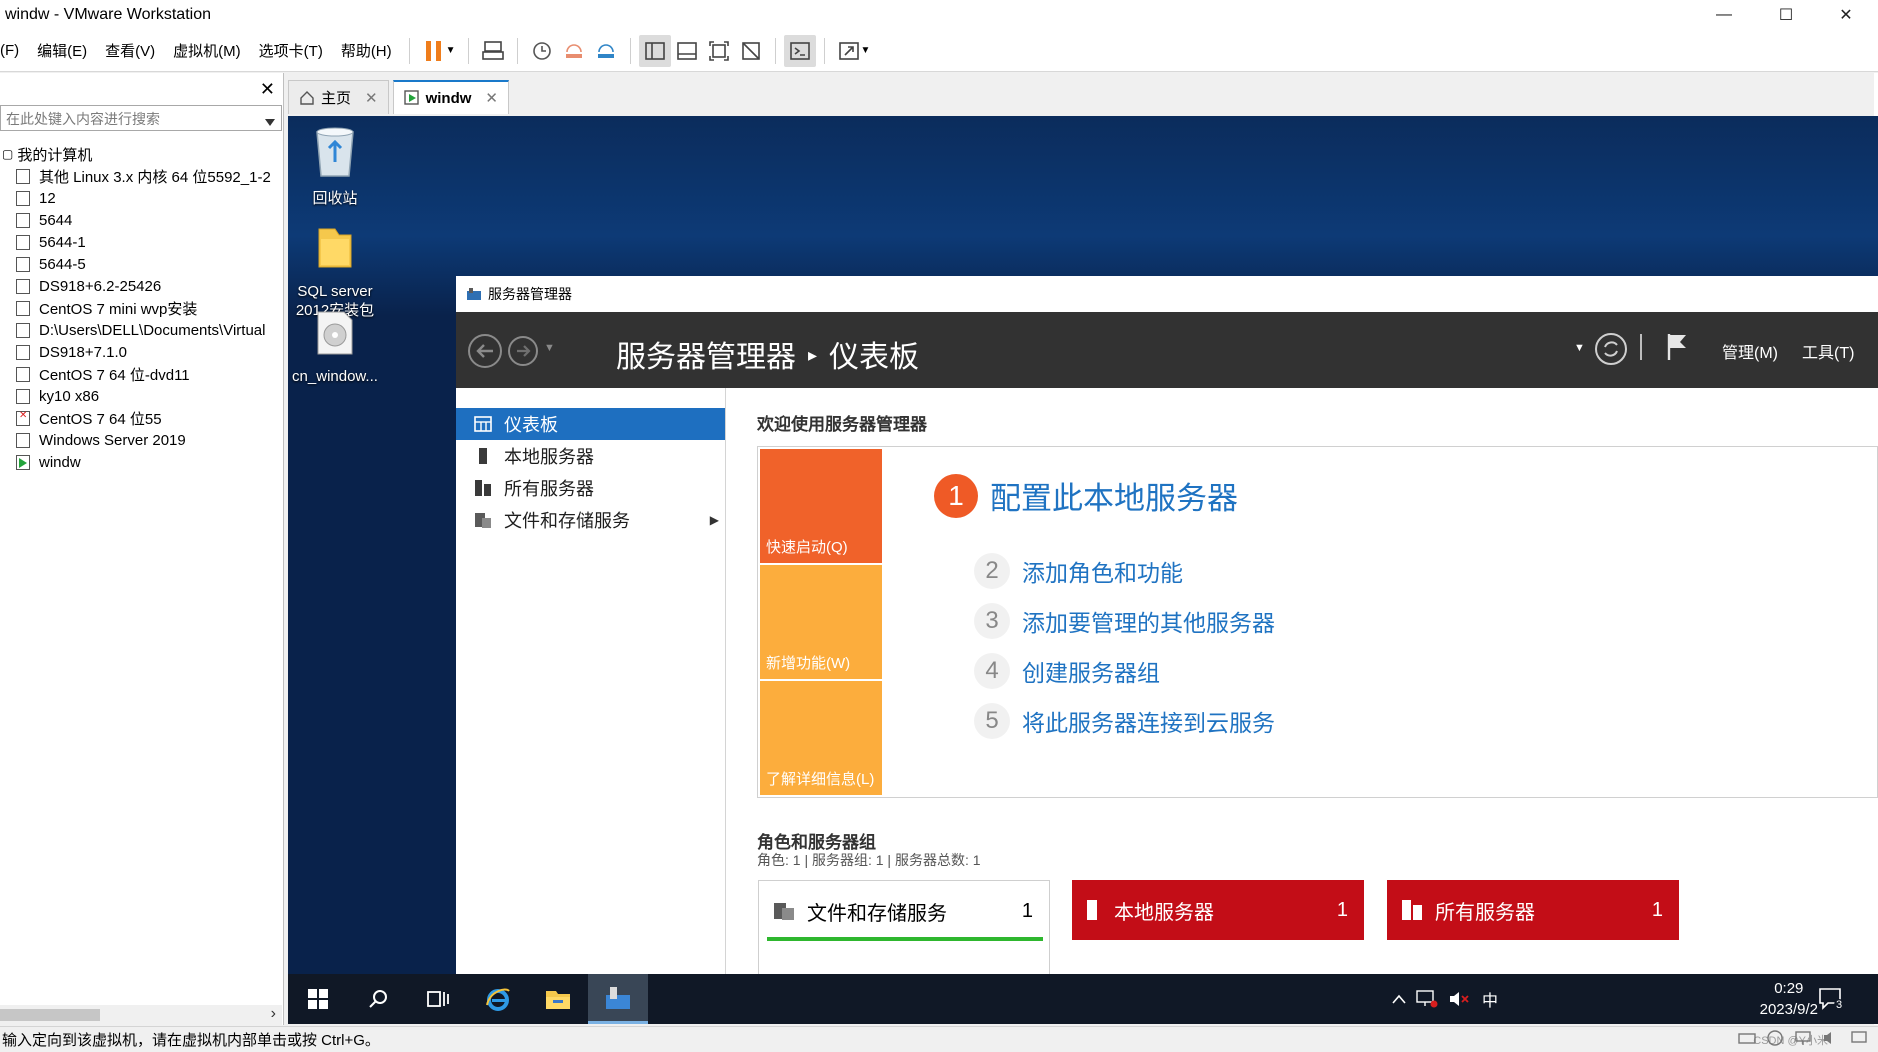 This screenshot has height=1052, width=1878. What do you see at coordinates (141, 176) in the screenshot?
I see `vm-tree-item: 其他 Linux 3.x 内核 64 位5592_1-2` at bounding box center [141, 176].